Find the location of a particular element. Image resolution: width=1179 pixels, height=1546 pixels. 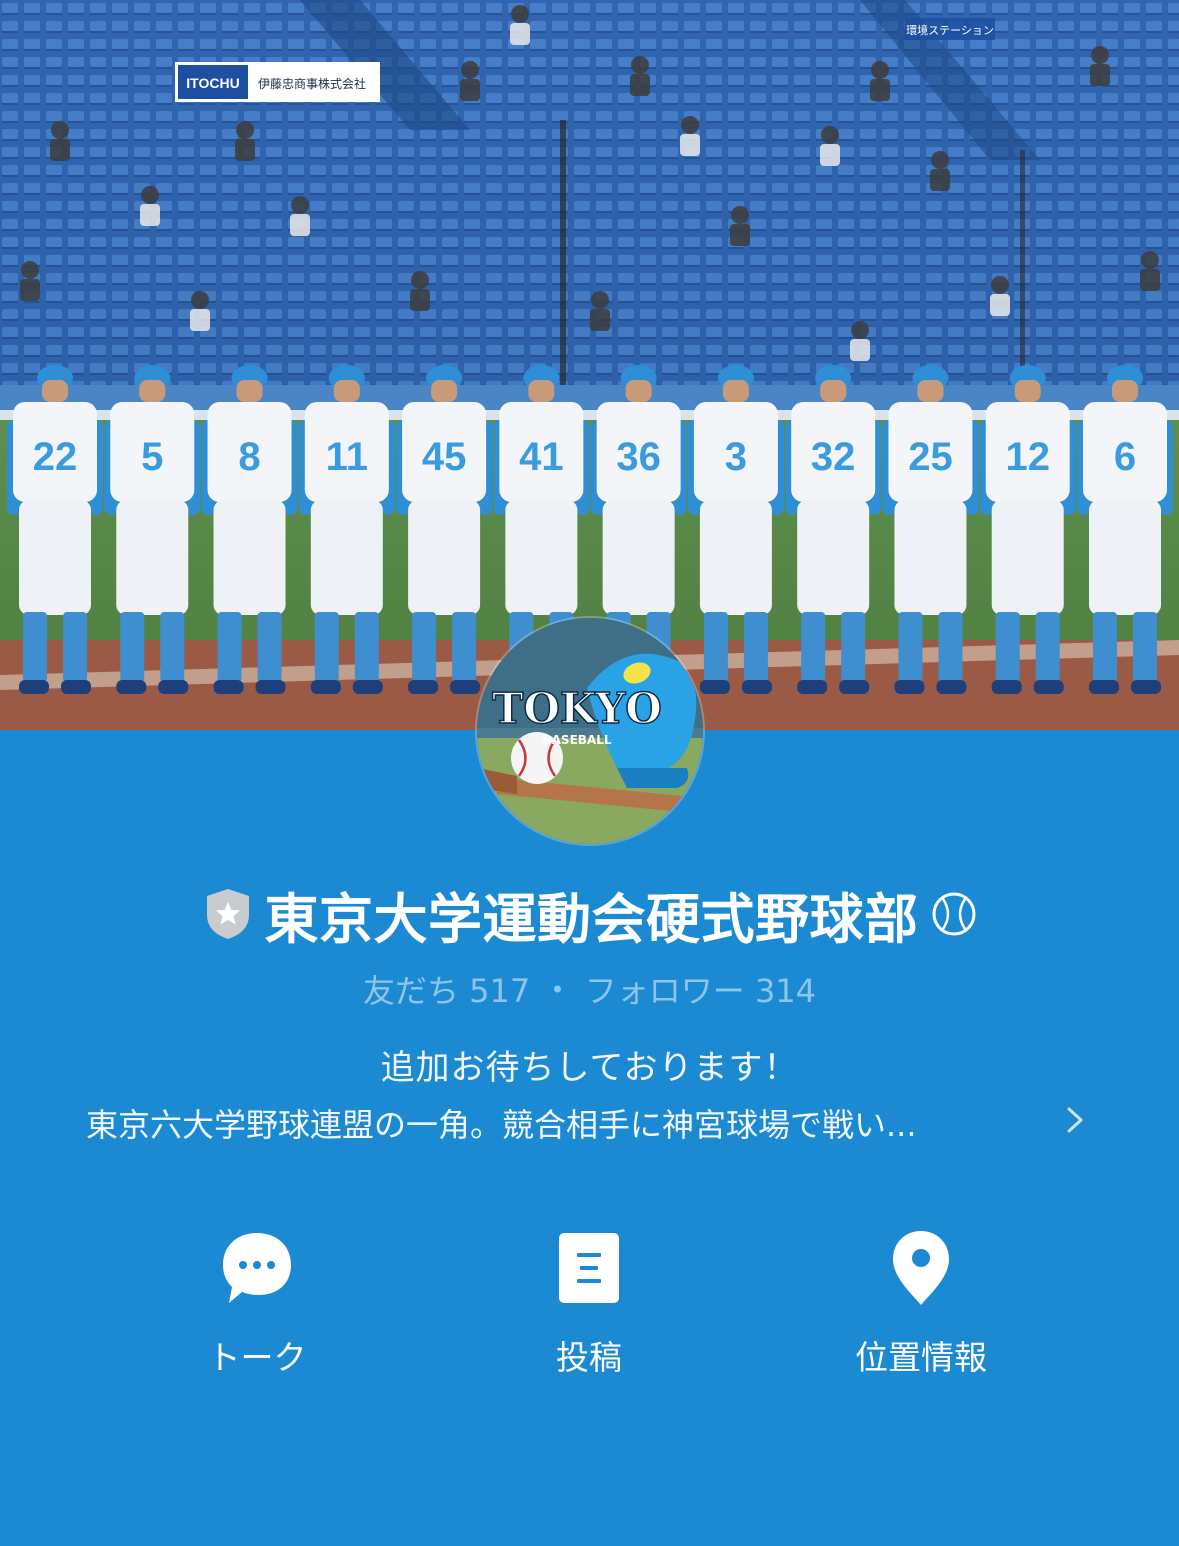

posts-button: 投稿 is located at coordinates (589, 1305).